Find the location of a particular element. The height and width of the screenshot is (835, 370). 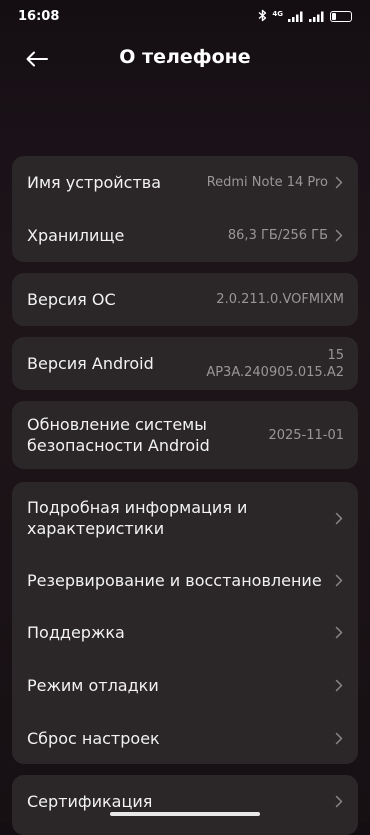

security-update-value: 2025-11-01 is located at coordinates (306, 435).